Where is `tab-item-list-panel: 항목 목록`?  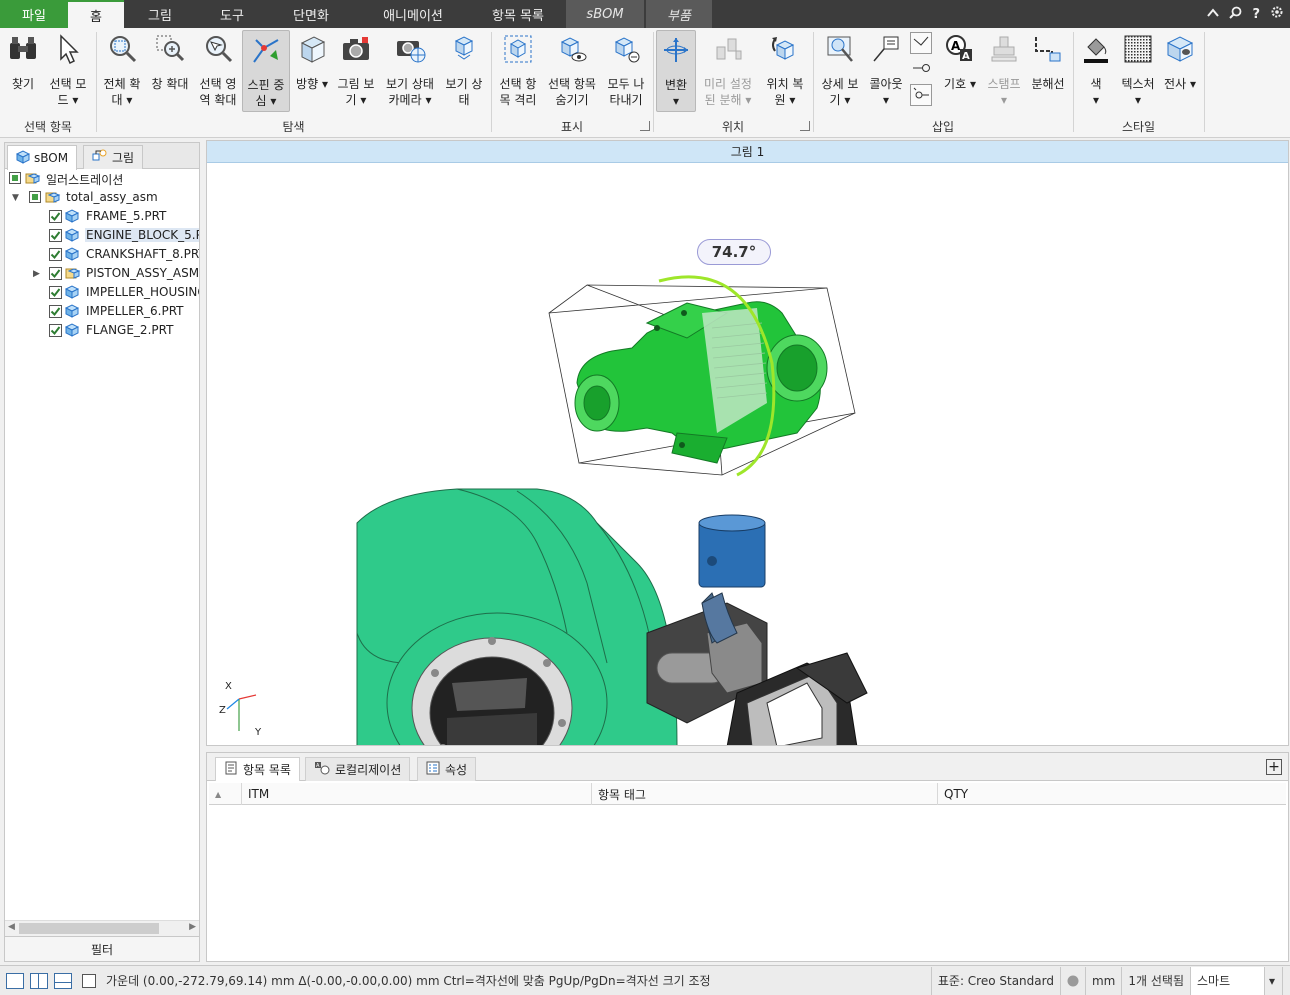 tab-item-list-panel: 항목 목록 is located at coordinates (257, 769).